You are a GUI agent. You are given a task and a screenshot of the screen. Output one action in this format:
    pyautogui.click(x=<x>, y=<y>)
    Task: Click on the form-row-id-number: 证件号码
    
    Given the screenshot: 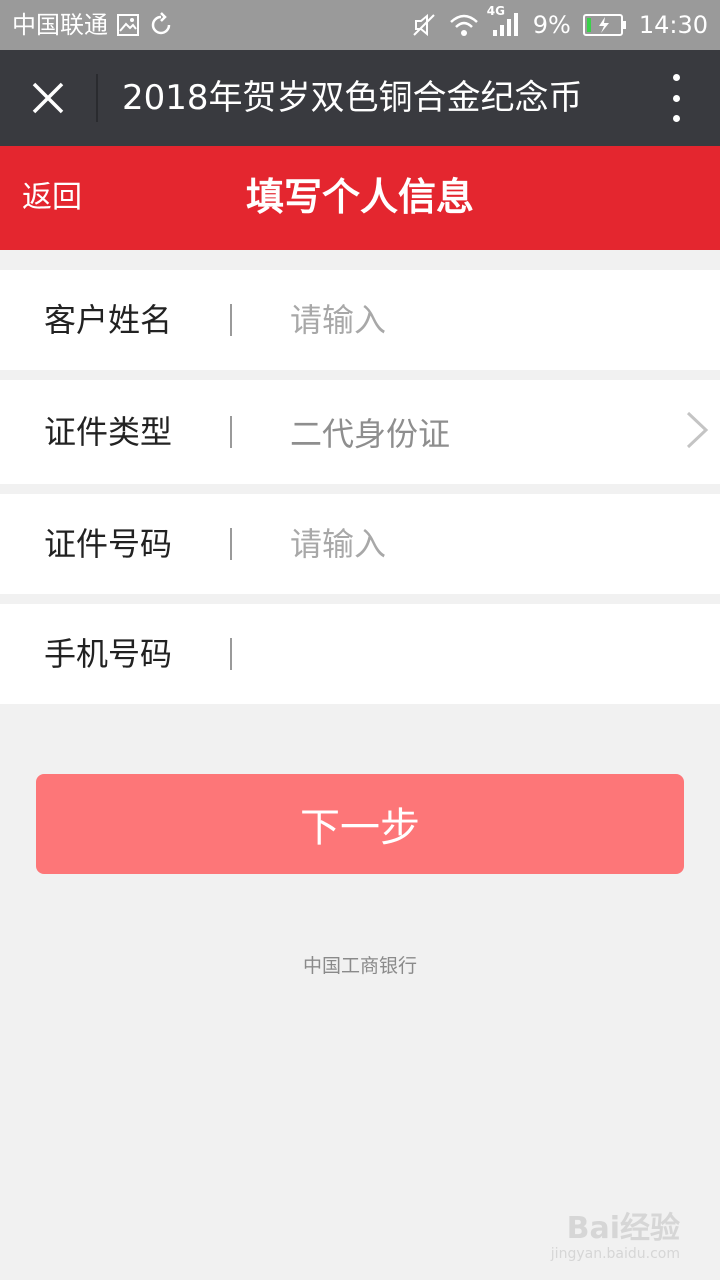 What is the action you would take?
    pyautogui.click(x=360, y=544)
    